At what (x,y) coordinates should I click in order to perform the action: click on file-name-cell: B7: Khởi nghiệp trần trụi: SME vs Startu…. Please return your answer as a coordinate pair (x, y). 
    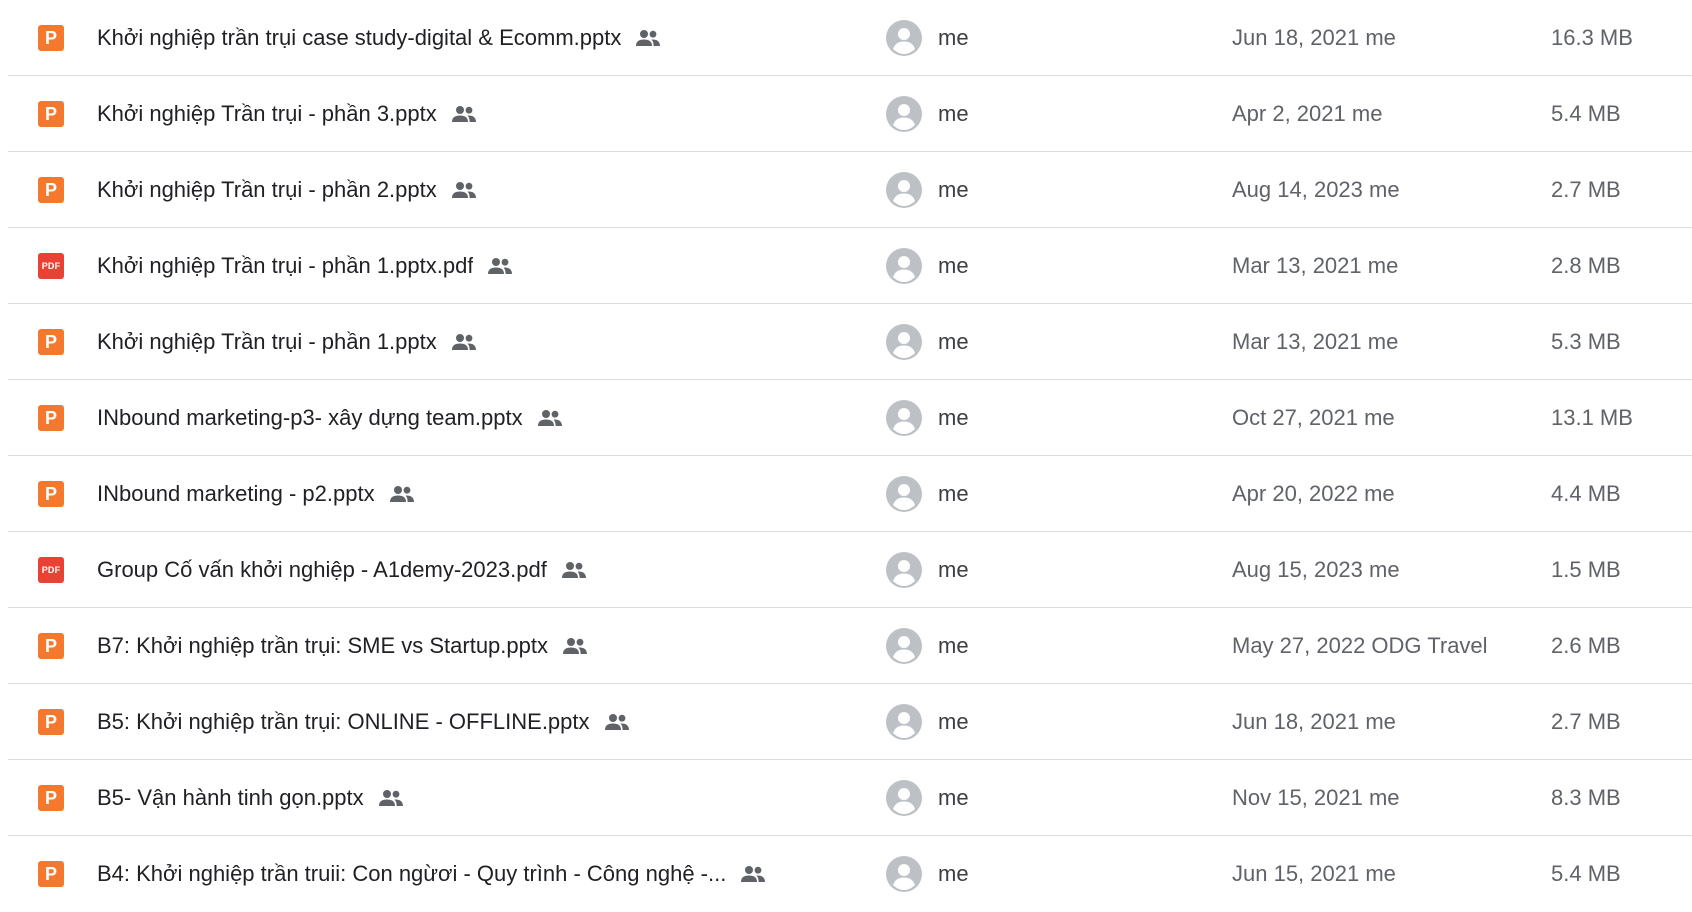
    Looking at the image, I should click on (467, 646).